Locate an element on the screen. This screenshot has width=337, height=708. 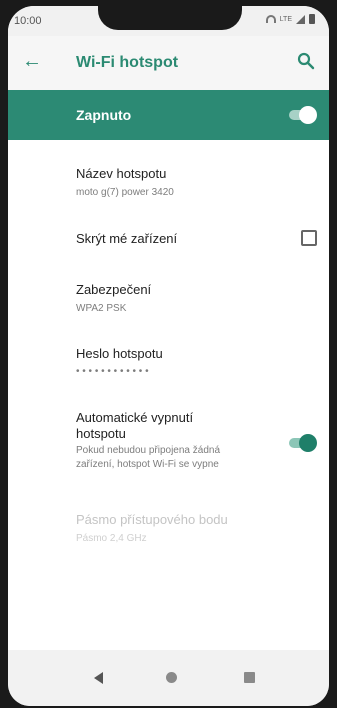
setting-ap-band: Pásmo přístupového bodu Pásmo 2,4 GHz is located at coordinates (168, 527).